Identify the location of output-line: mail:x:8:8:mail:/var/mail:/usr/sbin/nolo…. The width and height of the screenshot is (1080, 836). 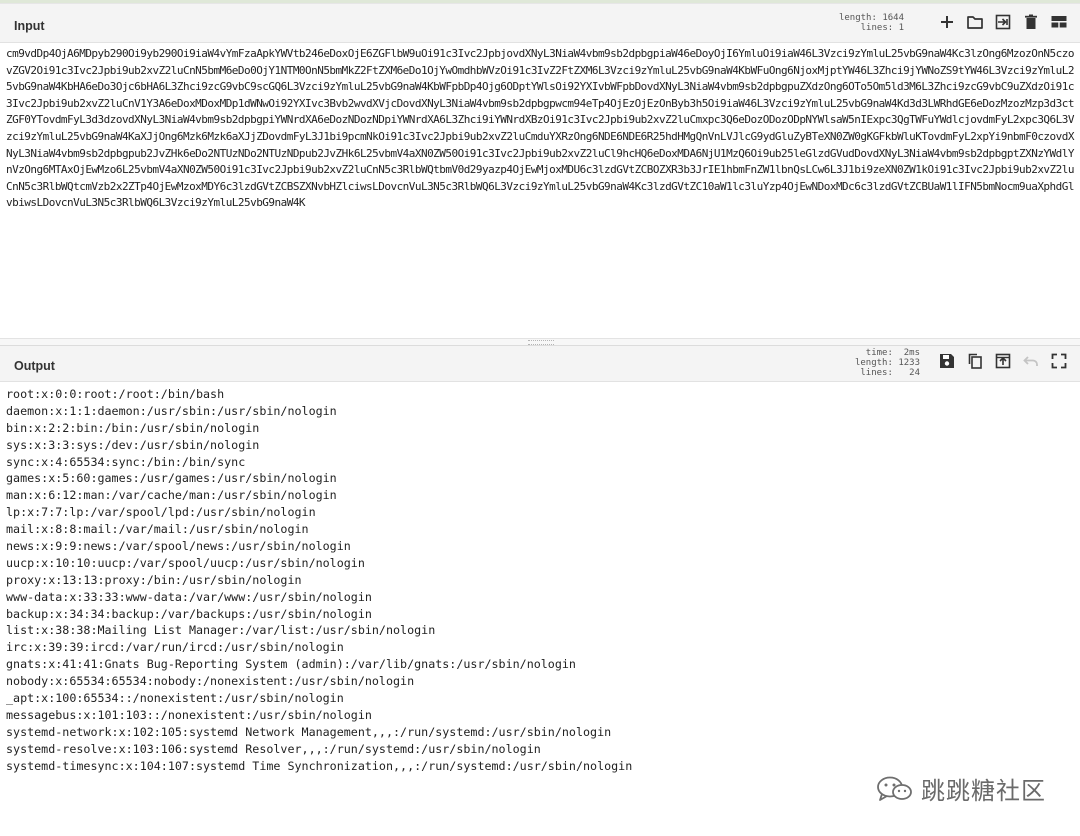
(157, 529).